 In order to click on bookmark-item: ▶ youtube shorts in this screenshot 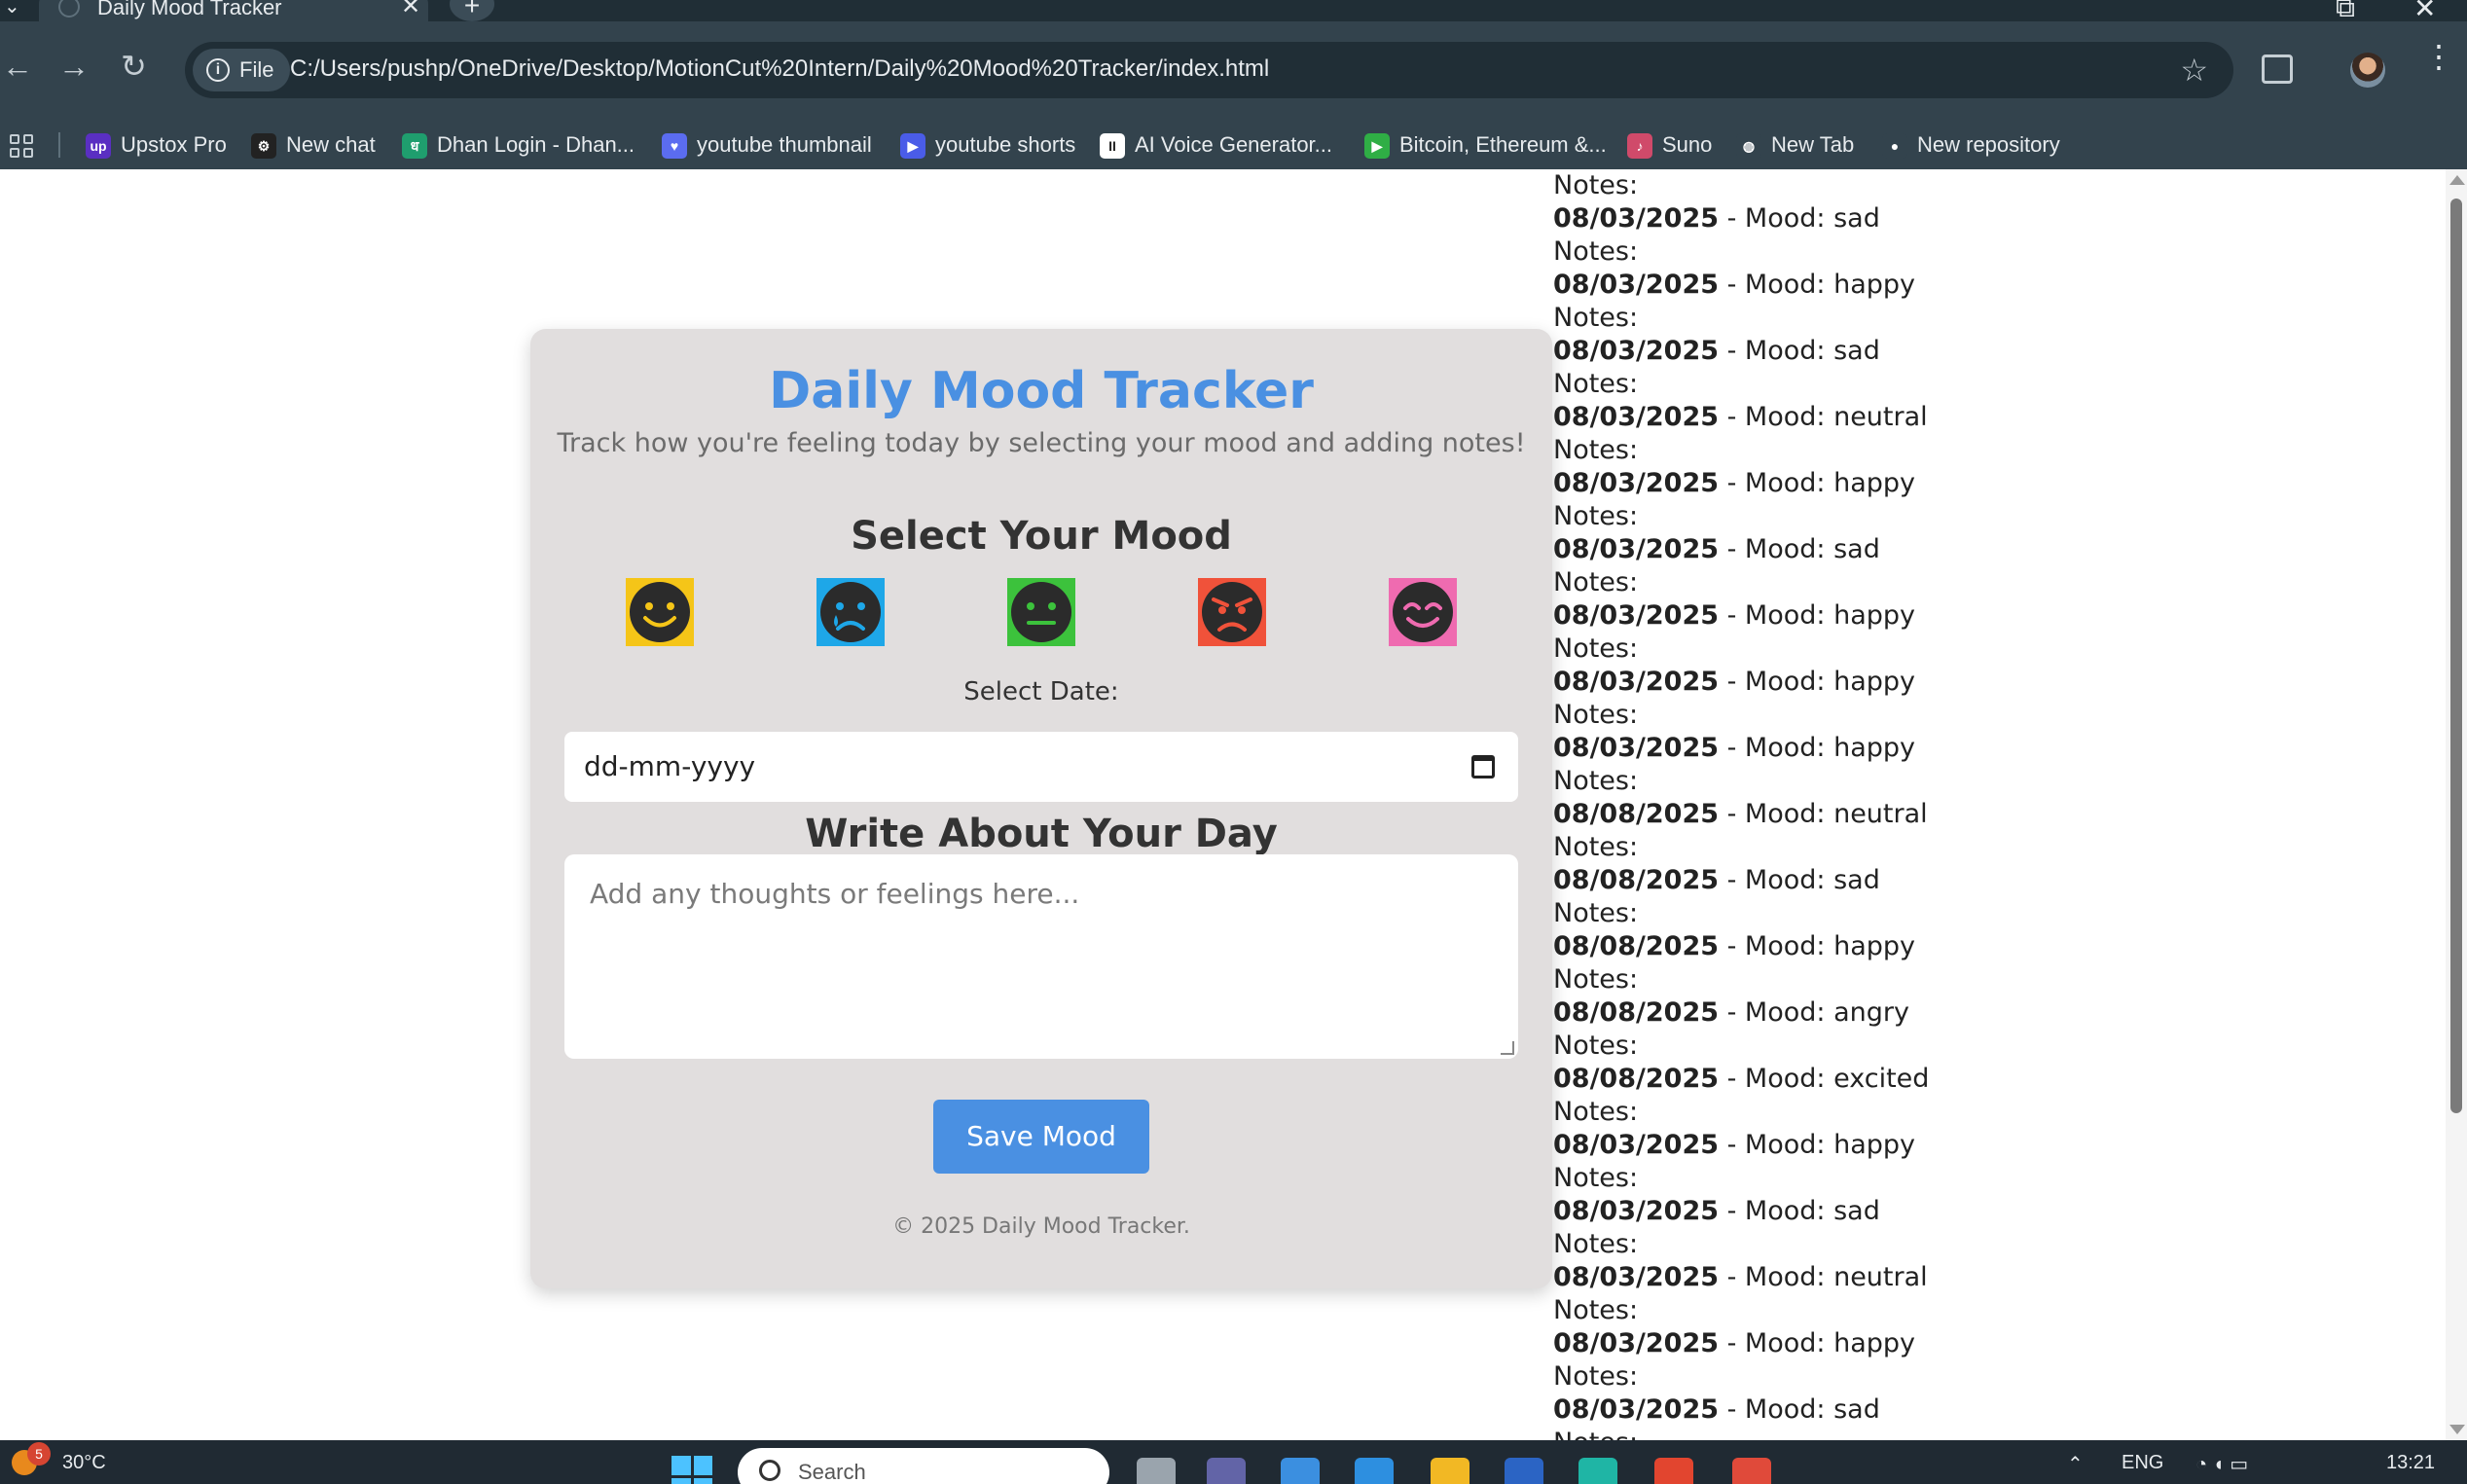, I will do `click(987, 145)`.